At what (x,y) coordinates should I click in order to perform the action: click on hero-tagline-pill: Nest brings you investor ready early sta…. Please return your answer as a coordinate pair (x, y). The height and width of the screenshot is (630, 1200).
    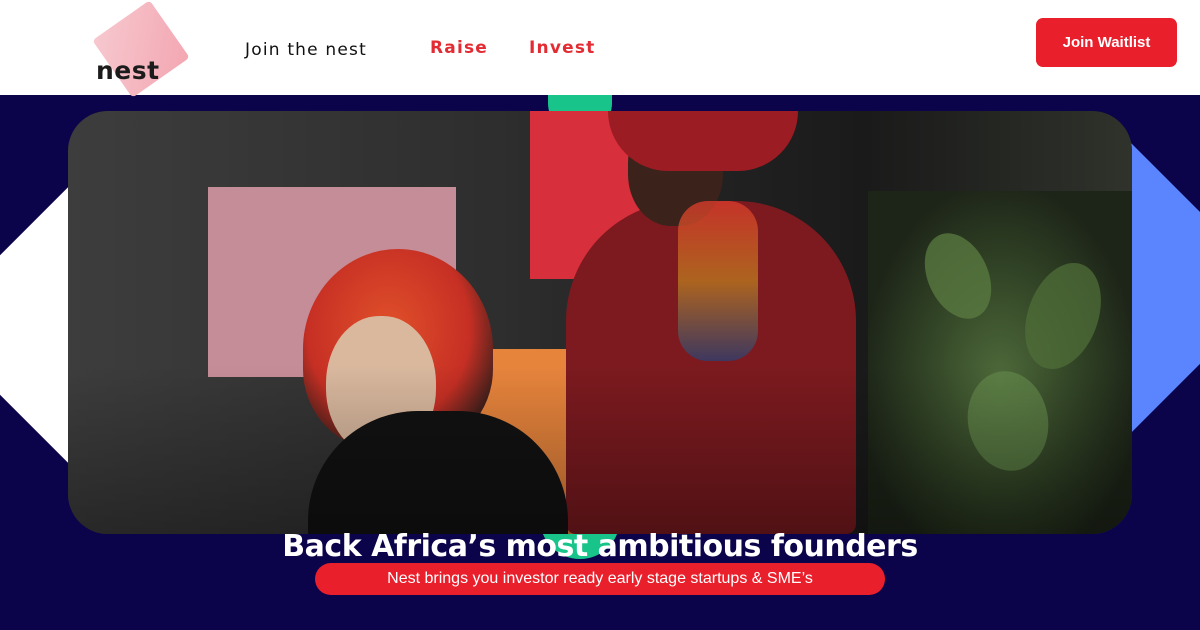
    Looking at the image, I should click on (600, 579).